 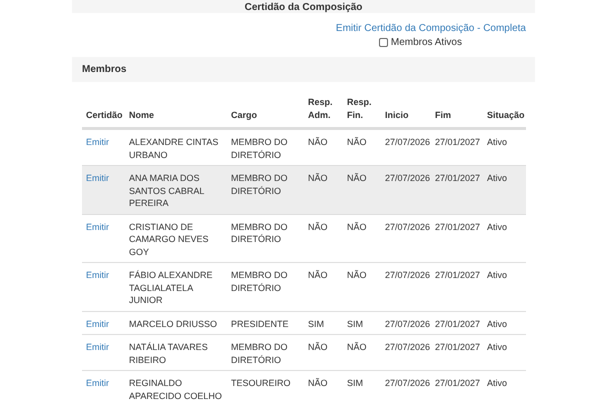 I want to click on column-header: Resp. Fin., so click(x=359, y=108).